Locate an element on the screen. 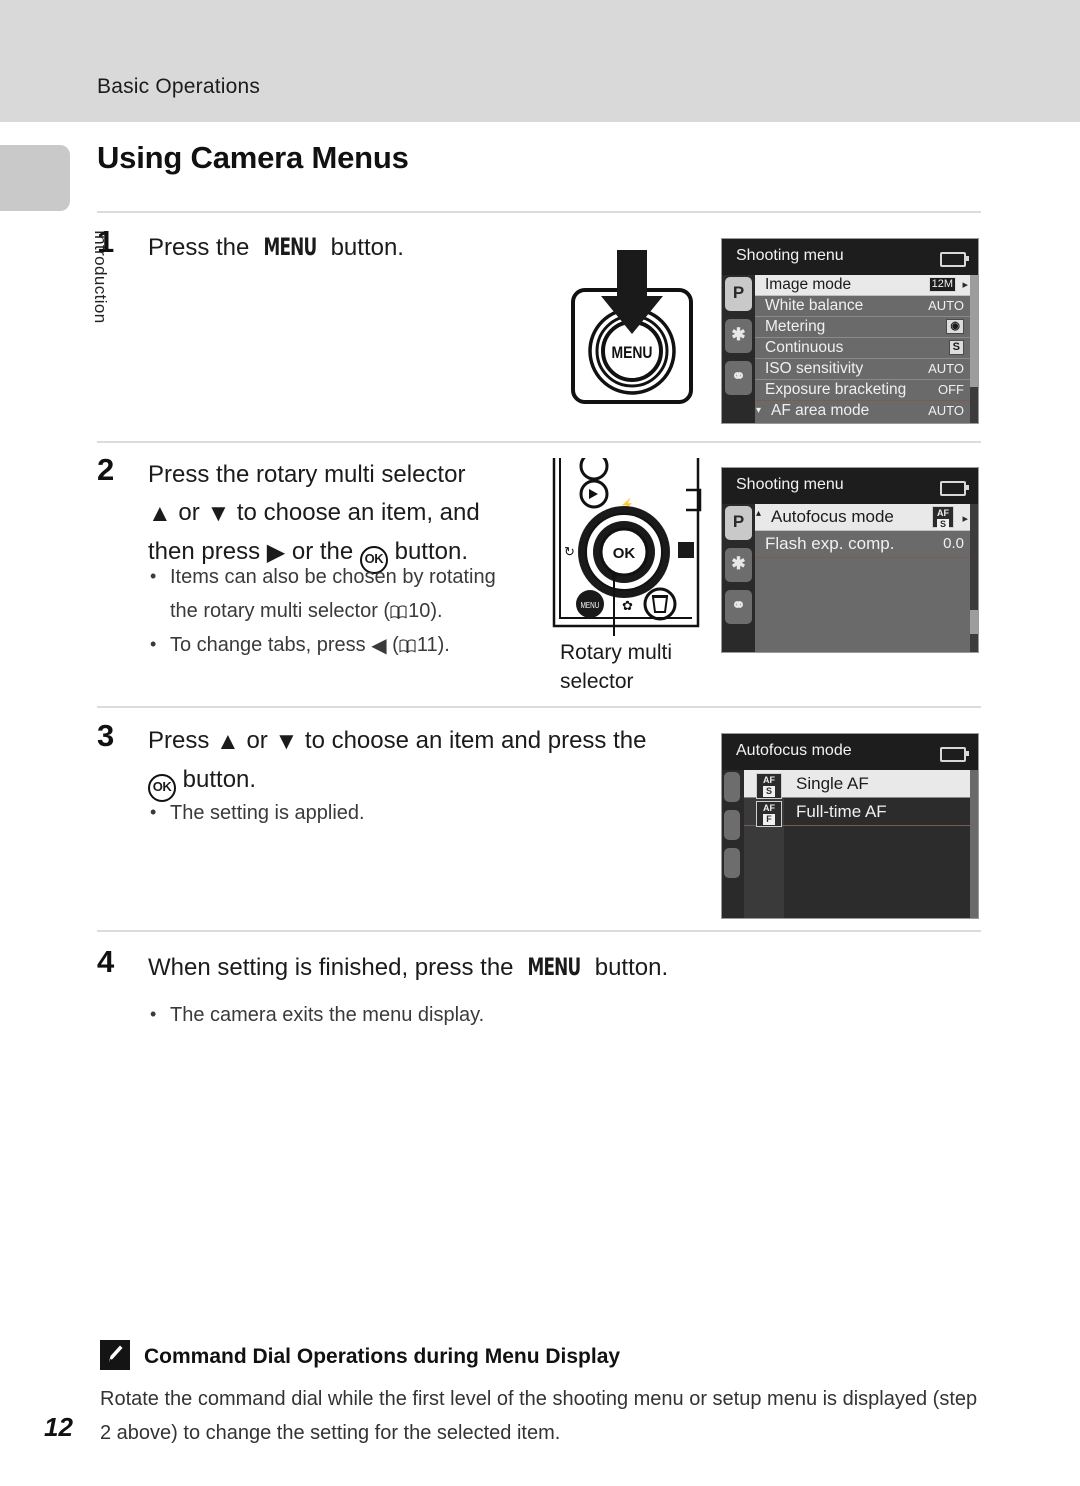  step-2-number: 2 is located at coordinates (106, 469).